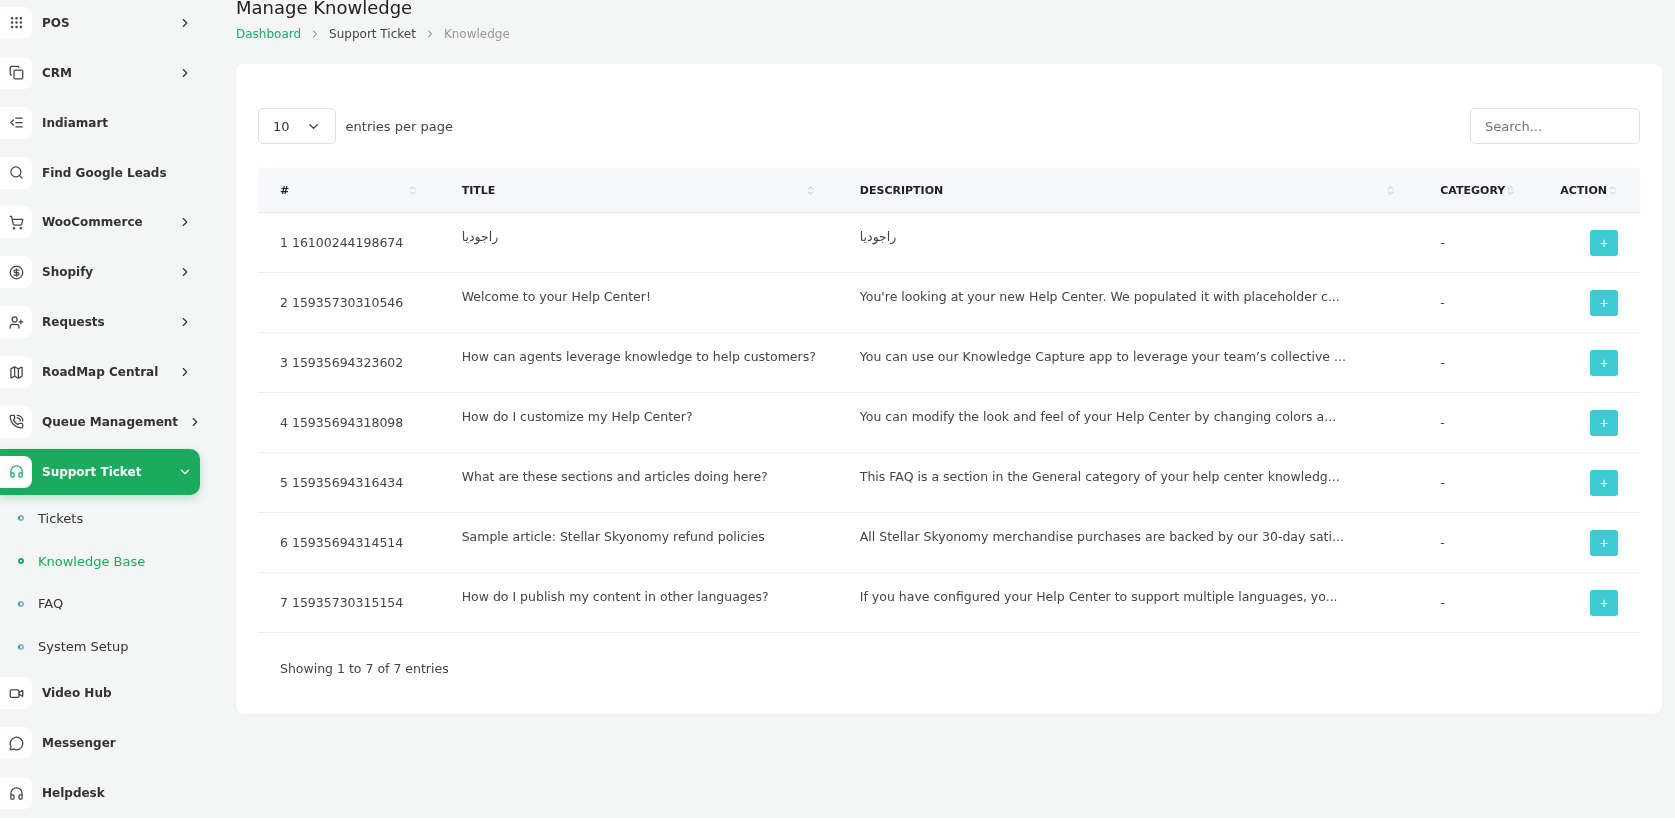 This screenshot has height=818, width=1675. Describe the element at coordinates (100, 793) in the screenshot. I see `sidebar-item: Helpdesk` at that location.